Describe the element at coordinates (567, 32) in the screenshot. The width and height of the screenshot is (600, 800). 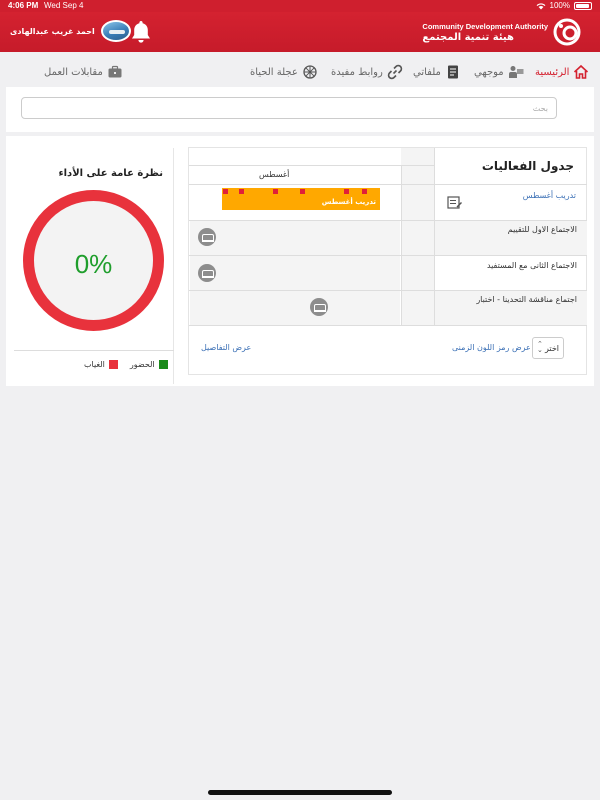
I see `logo-mark-icon` at that location.